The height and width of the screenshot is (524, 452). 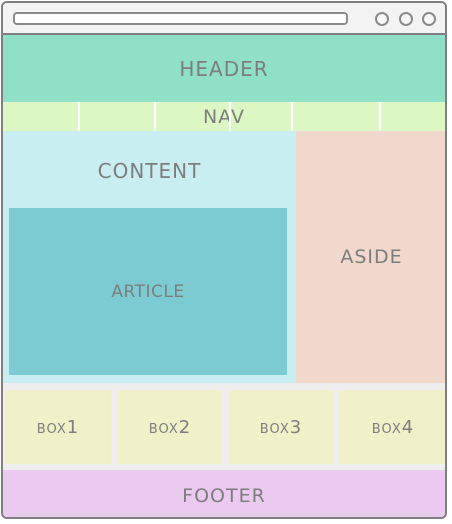 I want to click on footer-region: FOOTER, so click(x=224, y=493).